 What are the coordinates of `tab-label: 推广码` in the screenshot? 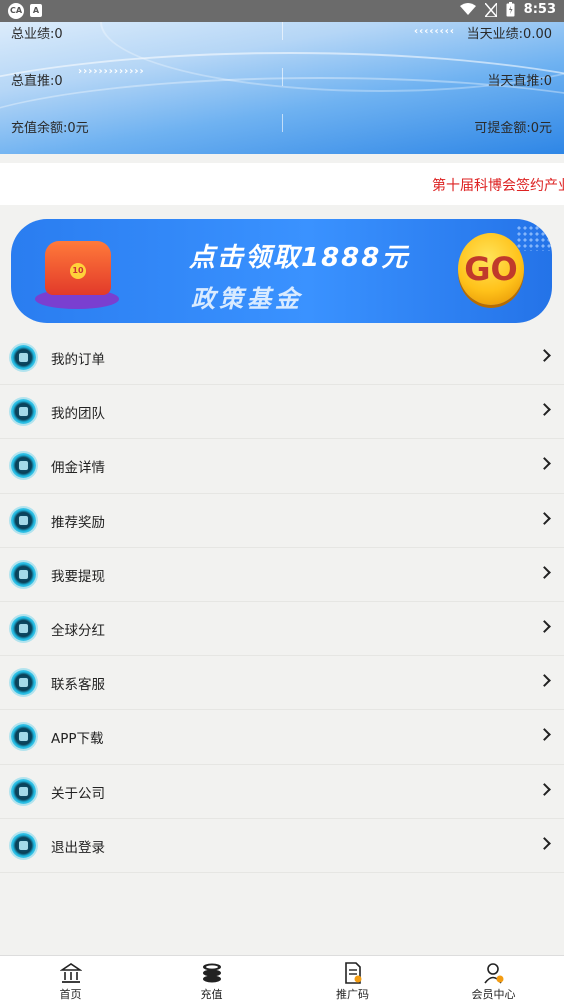 It's located at (352, 994).